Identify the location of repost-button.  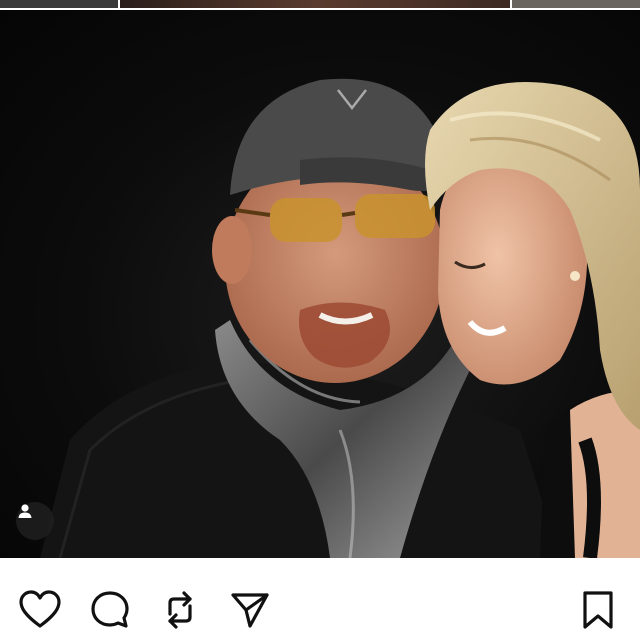
(180, 610).